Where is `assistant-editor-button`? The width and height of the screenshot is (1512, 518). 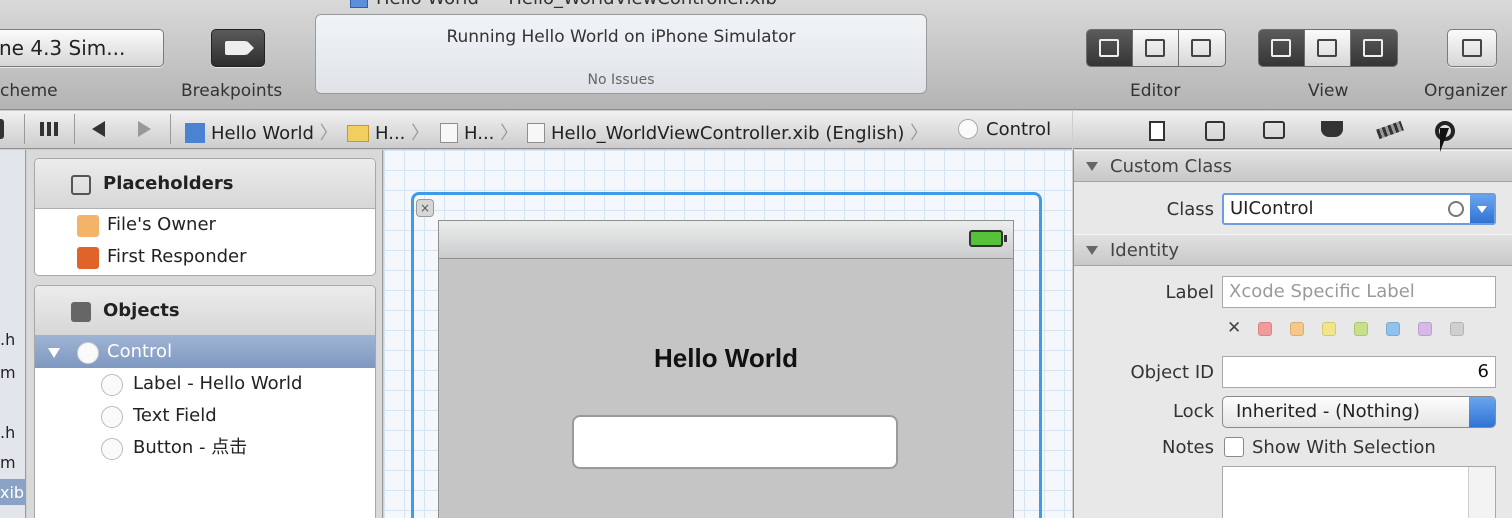 assistant-editor-button is located at coordinates (1156, 48).